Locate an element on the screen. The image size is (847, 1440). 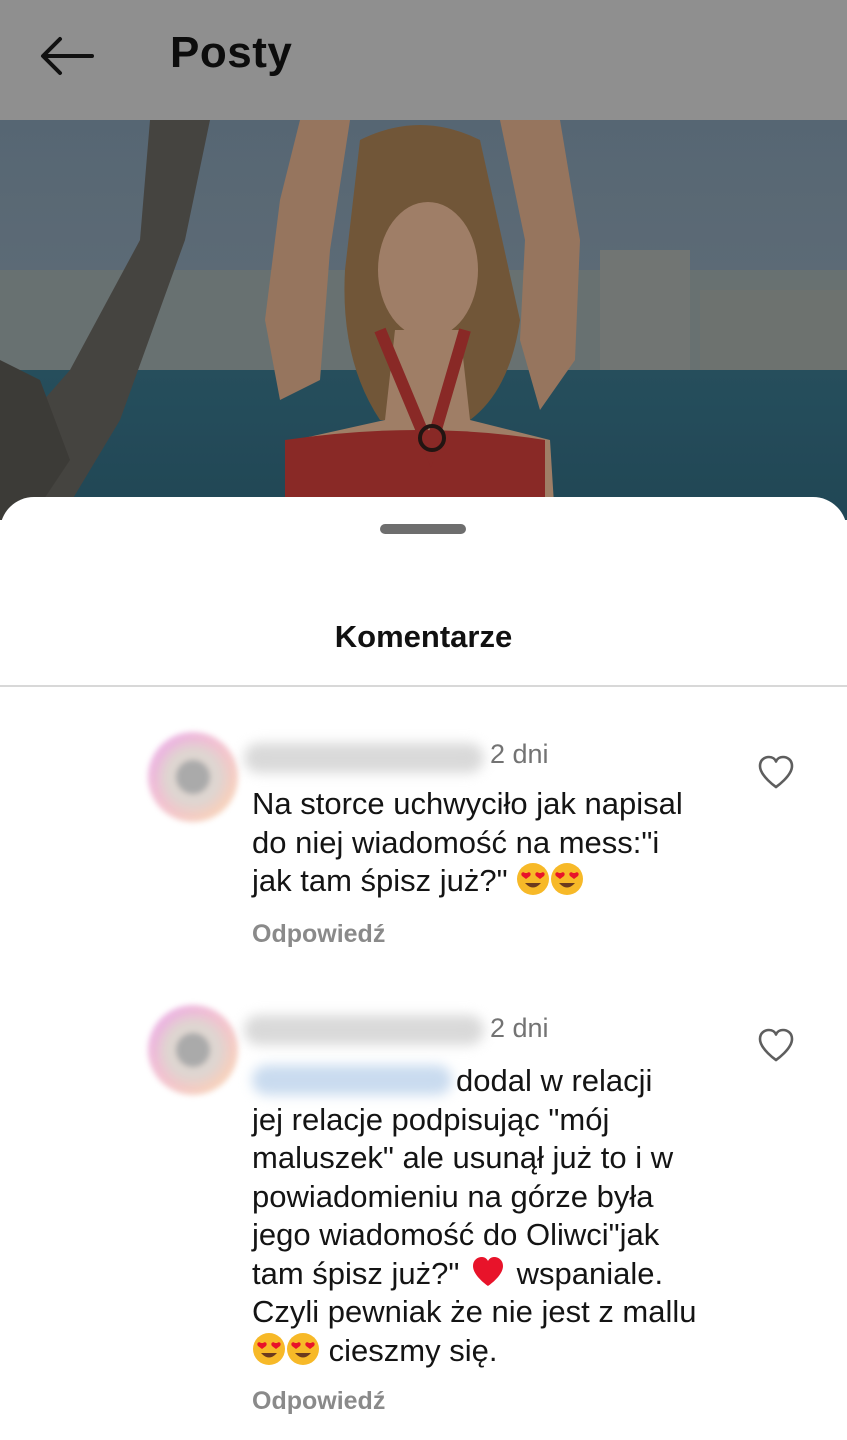
page-title: Posty is located at coordinates (231, 52).